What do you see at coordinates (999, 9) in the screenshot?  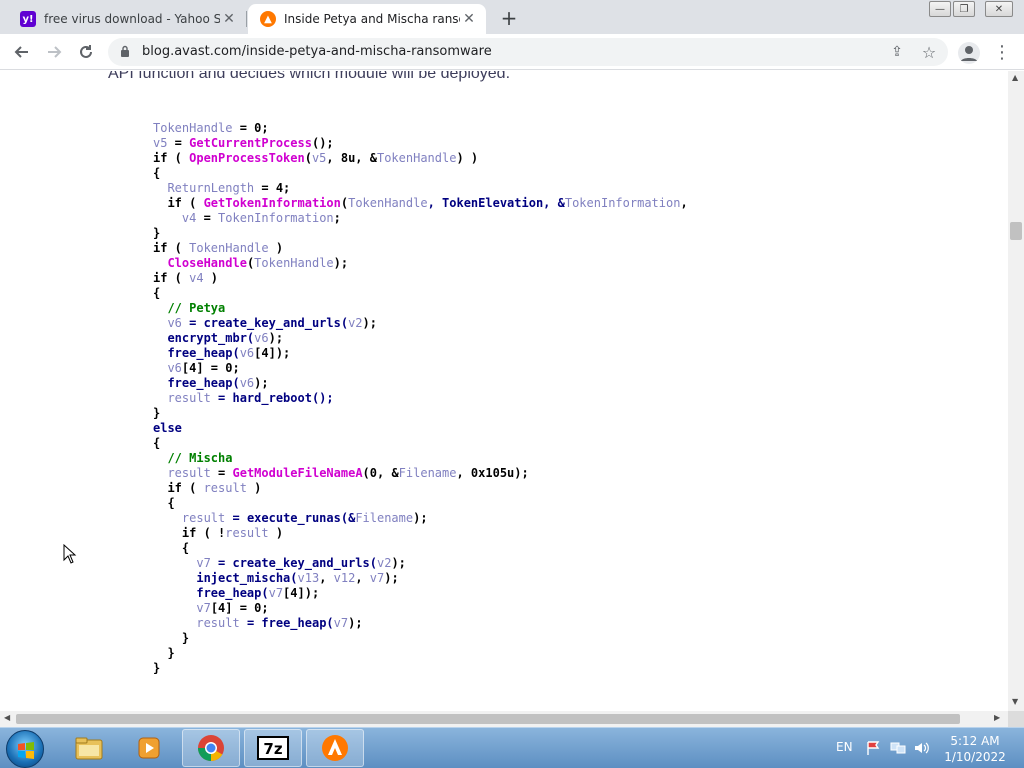 I see `close-window-button: ✕` at bounding box center [999, 9].